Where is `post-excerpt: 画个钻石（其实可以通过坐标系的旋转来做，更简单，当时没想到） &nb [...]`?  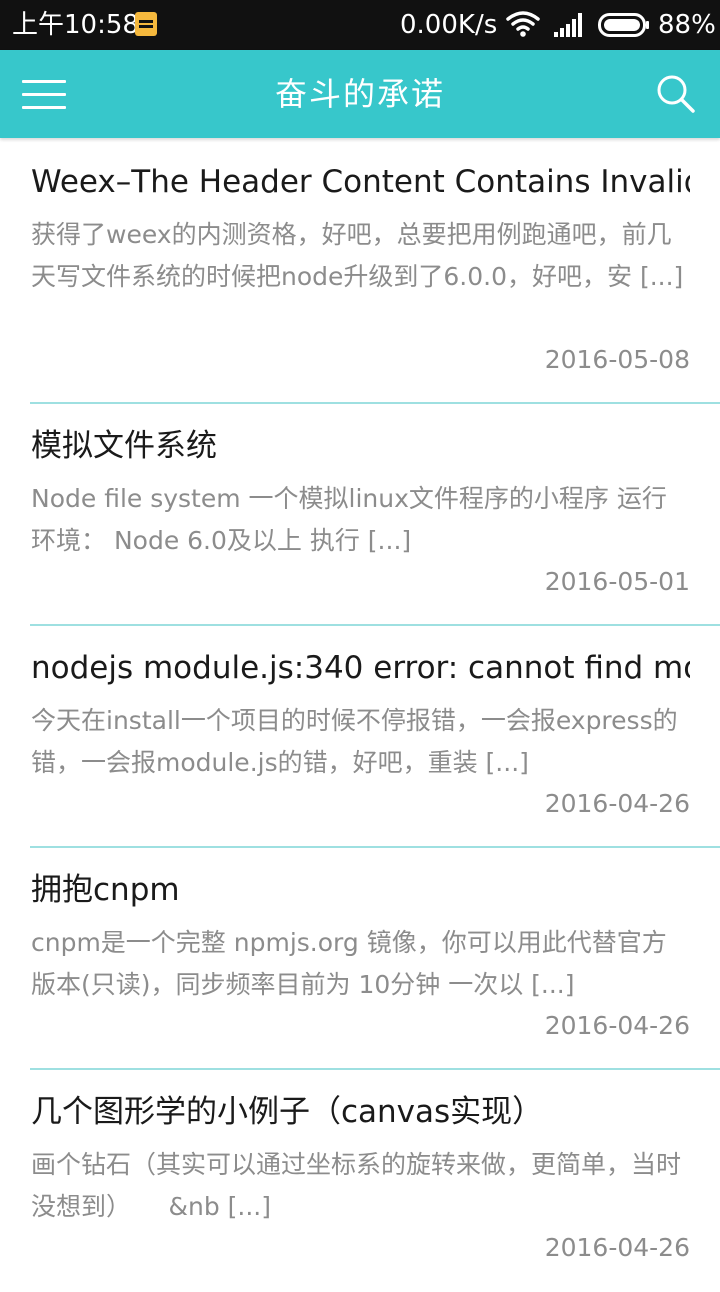 post-excerpt: 画个钻石（其实可以通过坐标系的旋转来做，更简单，当时没想到） &nb [...] is located at coordinates (356, 1185).